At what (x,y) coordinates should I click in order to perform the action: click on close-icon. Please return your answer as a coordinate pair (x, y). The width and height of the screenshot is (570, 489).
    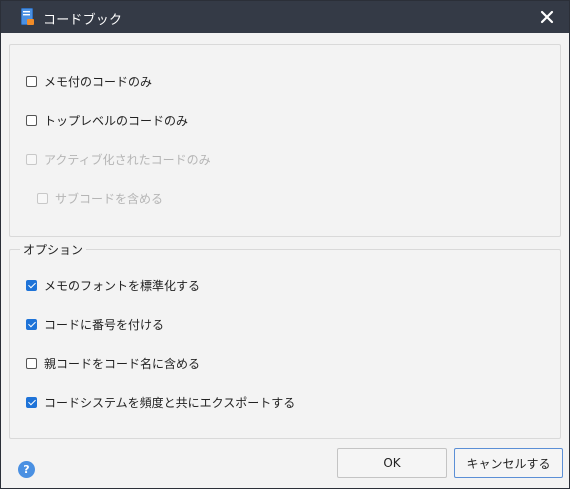
    Looking at the image, I should click on (547, 17).